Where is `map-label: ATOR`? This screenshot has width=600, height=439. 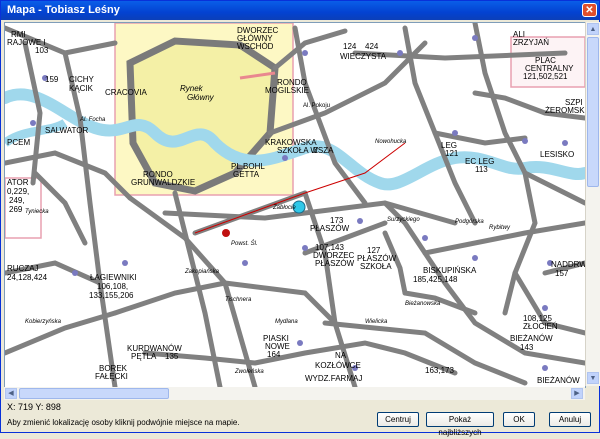 map-label: ATOR is located at coordinates (18, 182).